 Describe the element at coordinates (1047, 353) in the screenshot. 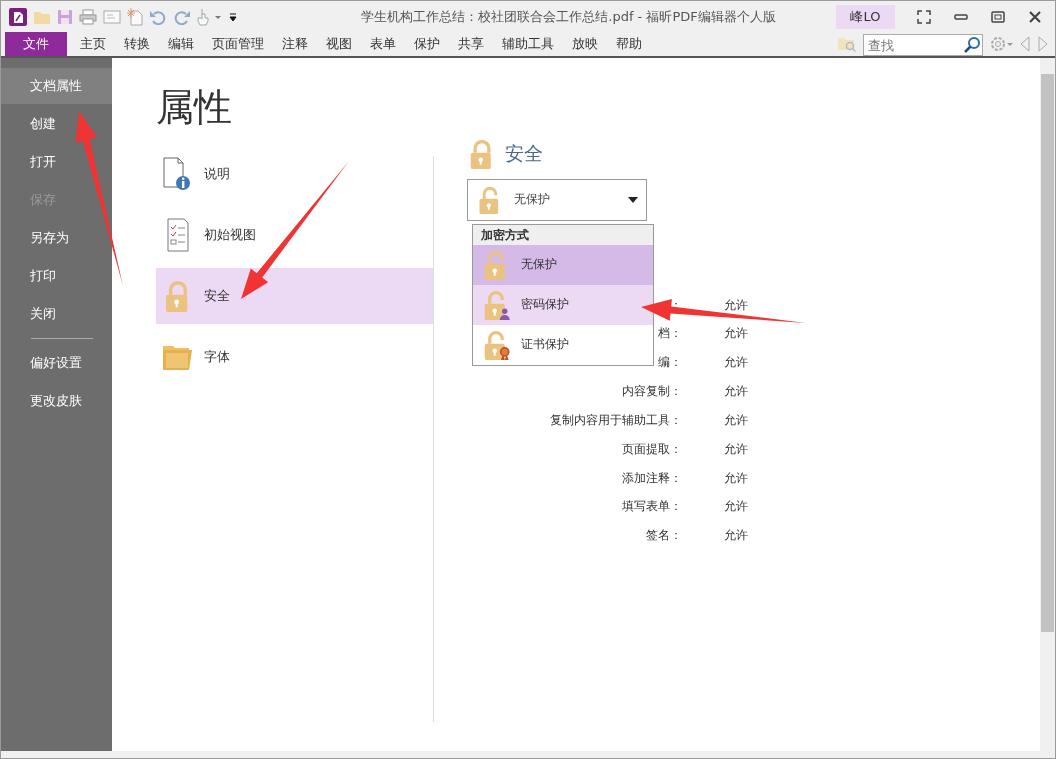

I see `scrollbar-thumb` at that location.